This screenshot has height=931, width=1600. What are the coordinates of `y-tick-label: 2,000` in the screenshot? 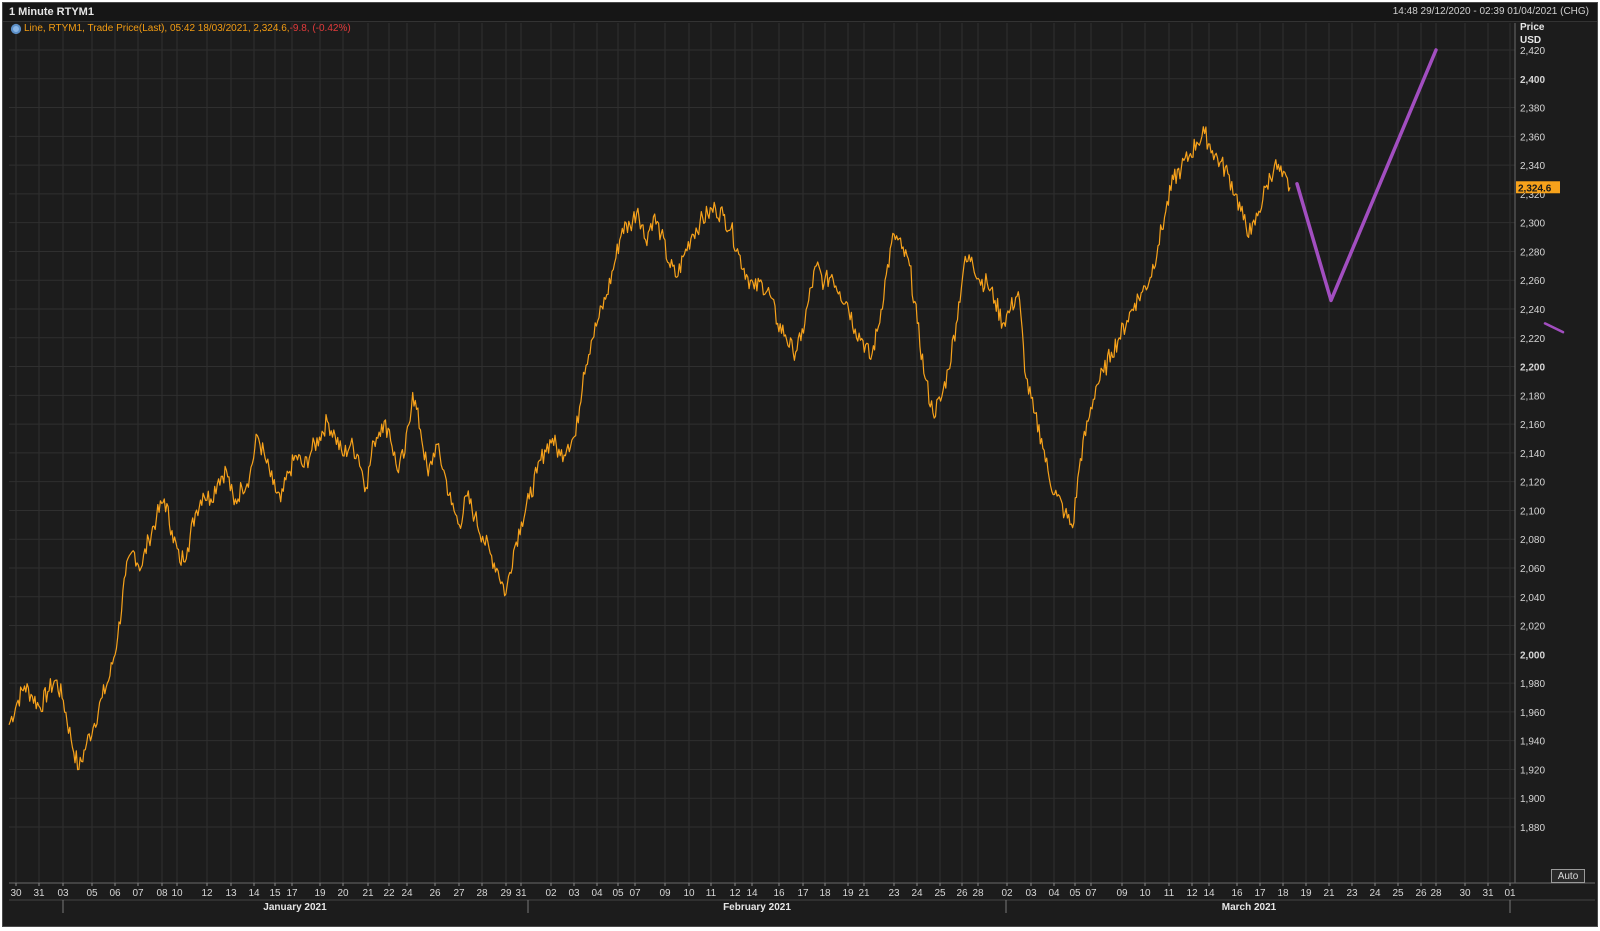 It's located at (1532, 655).